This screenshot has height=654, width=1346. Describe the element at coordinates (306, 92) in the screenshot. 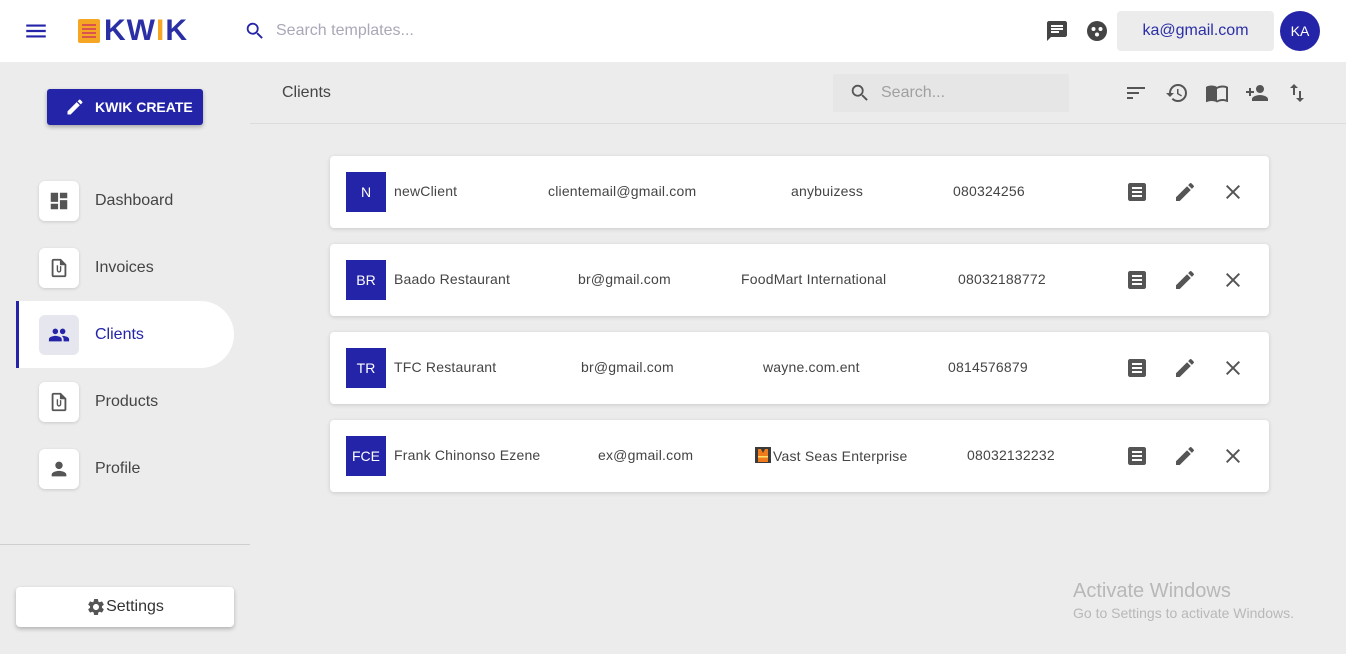

I see `page-title: Clients` at that location.